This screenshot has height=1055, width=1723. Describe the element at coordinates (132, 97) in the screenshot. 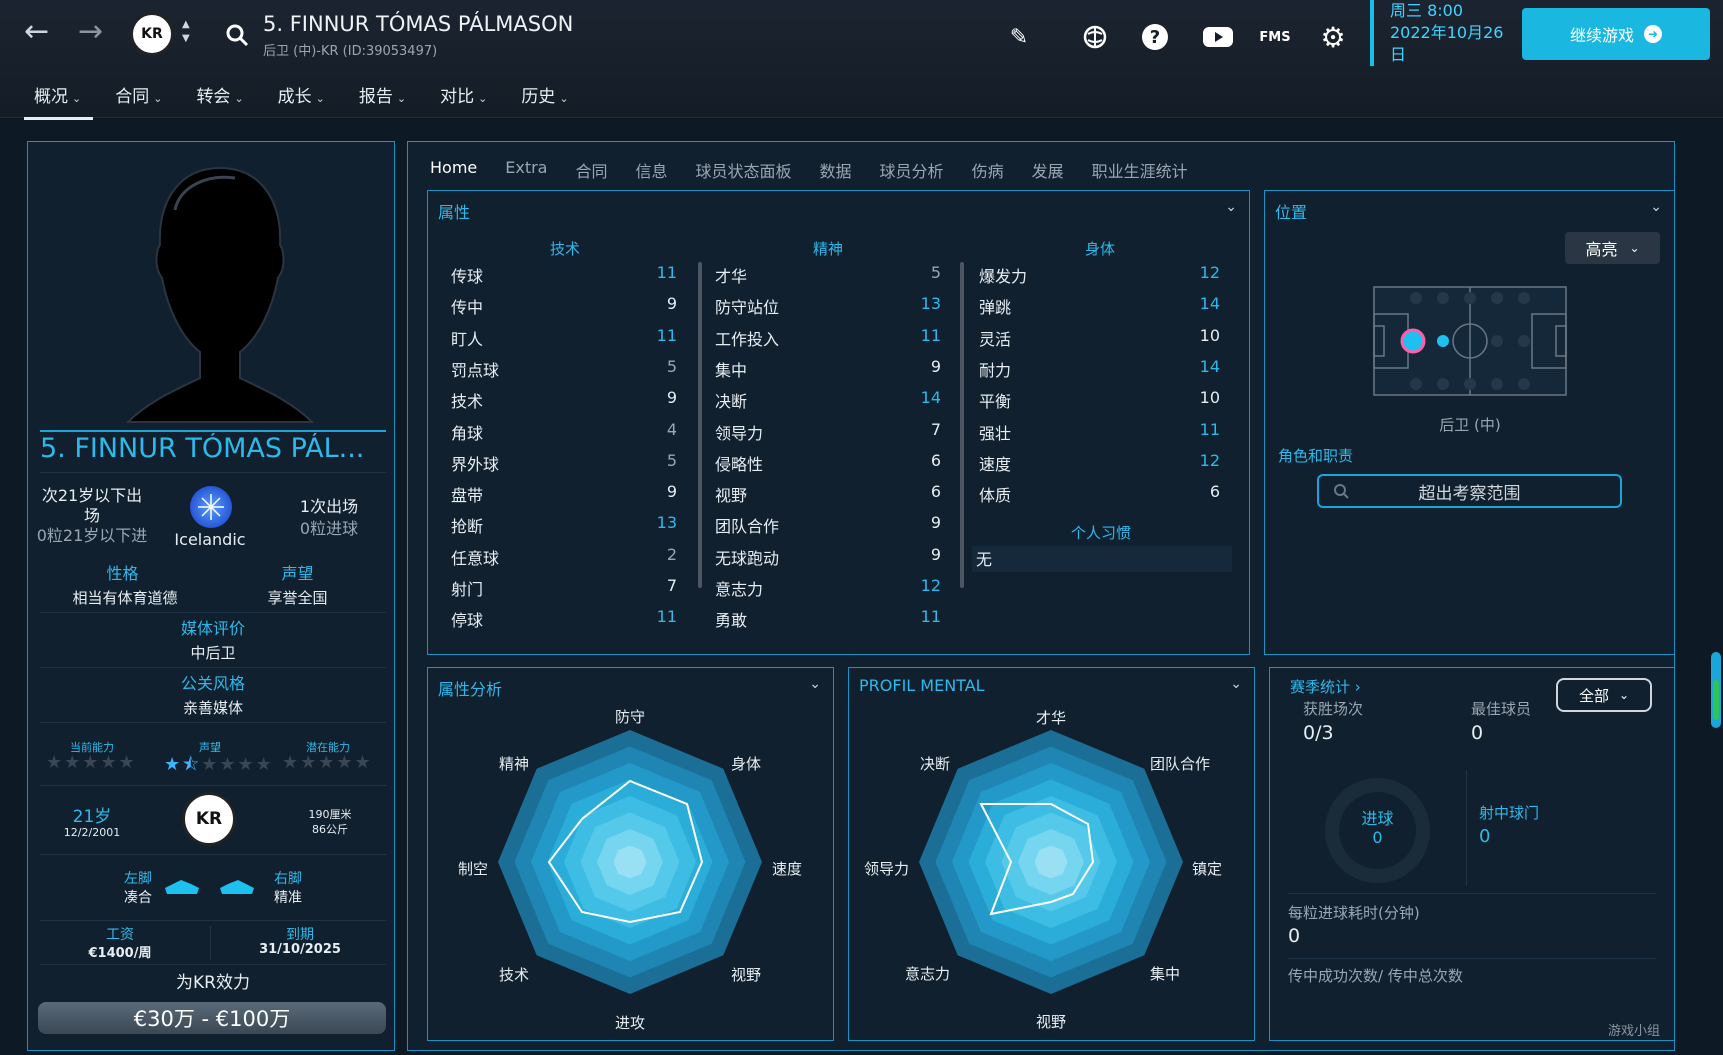

I see `menu-contract-label: 合同` at that location.